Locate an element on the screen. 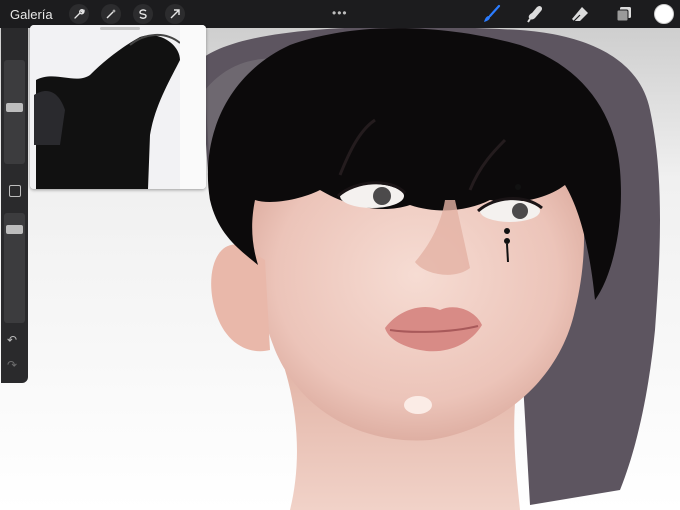 The width and height of the screenshot is (680, 510). top-toolbar: Galería ••• is located at coordinates (340, 14).